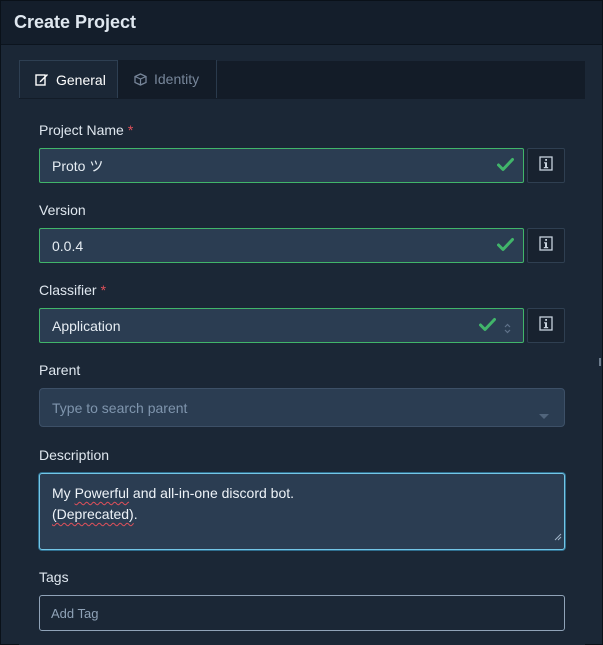 This screenshot has height=645, width=603. I want to click on project-name-label: Project Name *, so click(86, 130).